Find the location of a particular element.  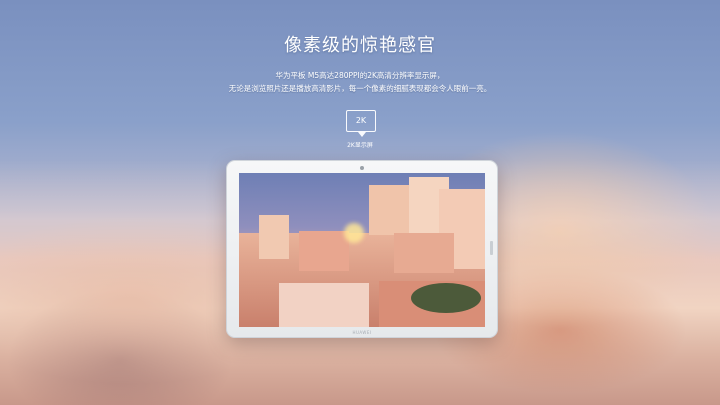

tablet-brand-logo: HUAWEI is located at coordinates (362, 332).